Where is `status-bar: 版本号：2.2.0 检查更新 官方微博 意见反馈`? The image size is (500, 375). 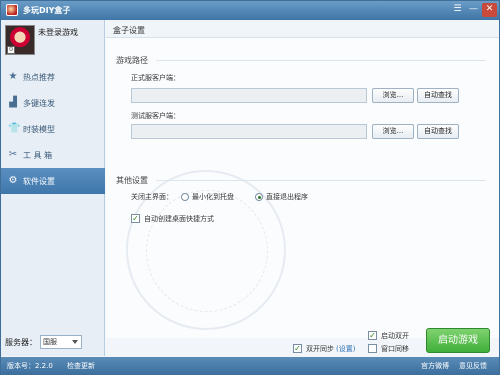 status-bar: 版本号：2.2.0 检查更新 官方微博 意见反馈 is located at coordinates (250, 365).